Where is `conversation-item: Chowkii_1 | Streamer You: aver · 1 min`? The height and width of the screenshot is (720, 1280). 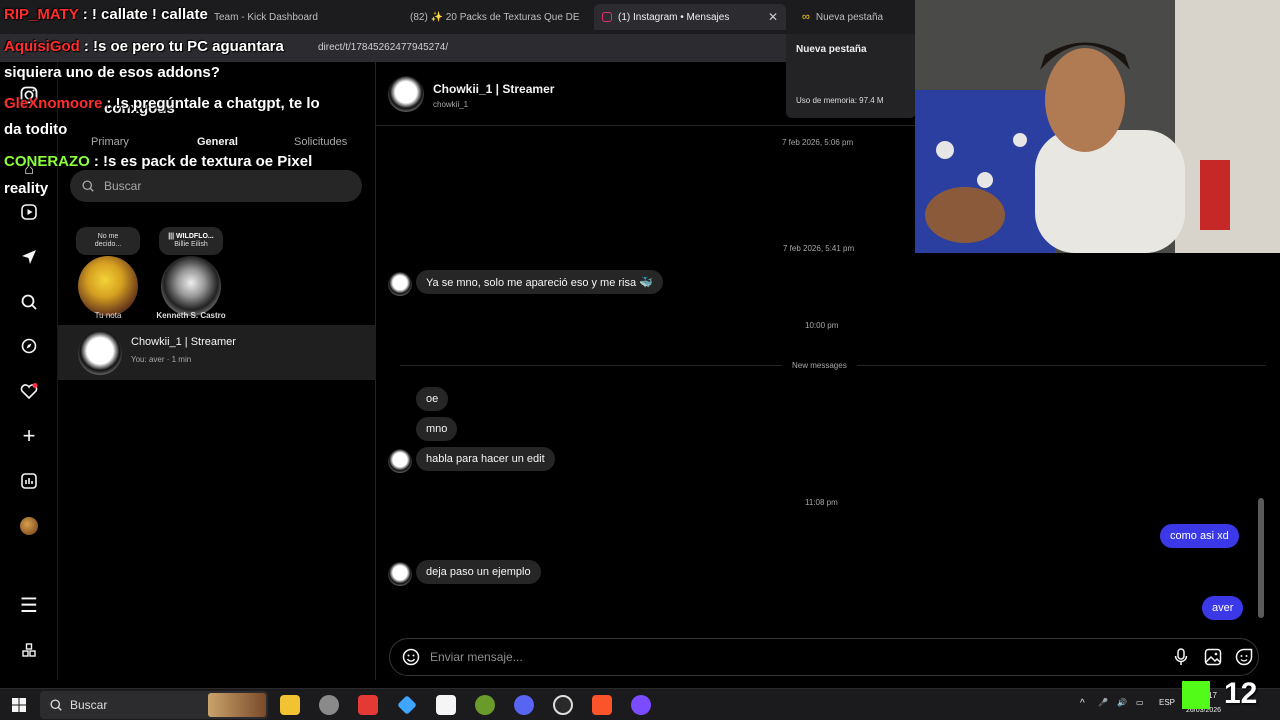
conversation-item: Chowkii_1 | Streamer You: aver · 1 min is located at coordinates (217, 352).